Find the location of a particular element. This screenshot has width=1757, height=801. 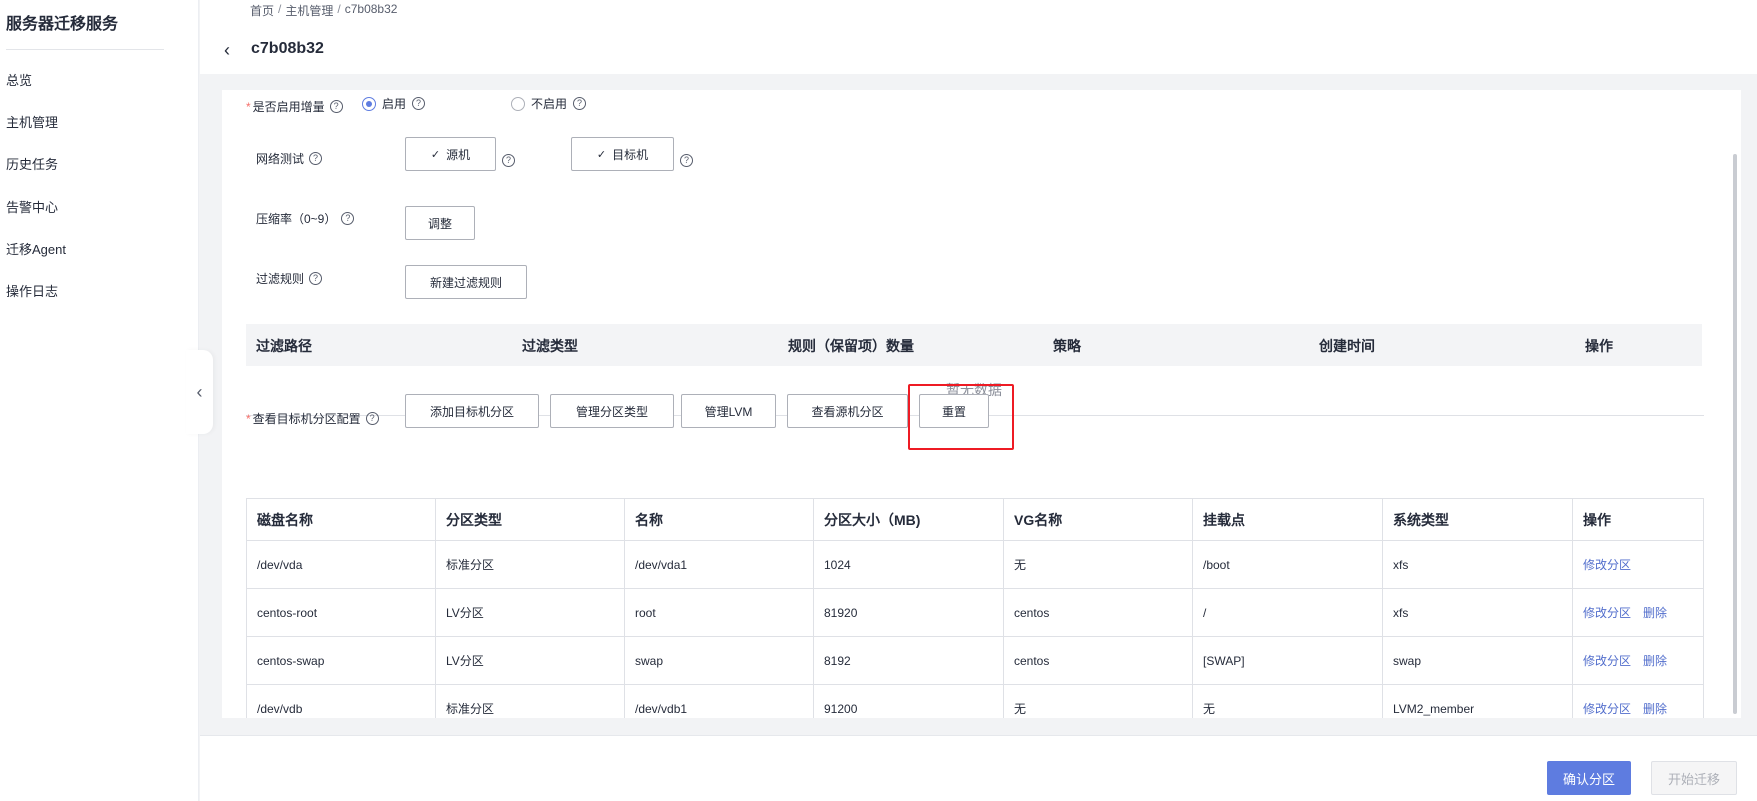

col-actions: 操作 is located at coordinates (1638, 519).